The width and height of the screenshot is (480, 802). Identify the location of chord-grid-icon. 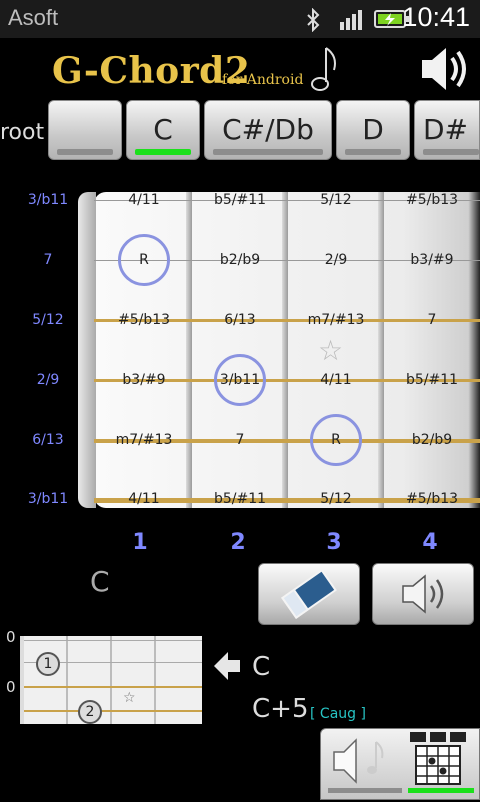
(441, 762).